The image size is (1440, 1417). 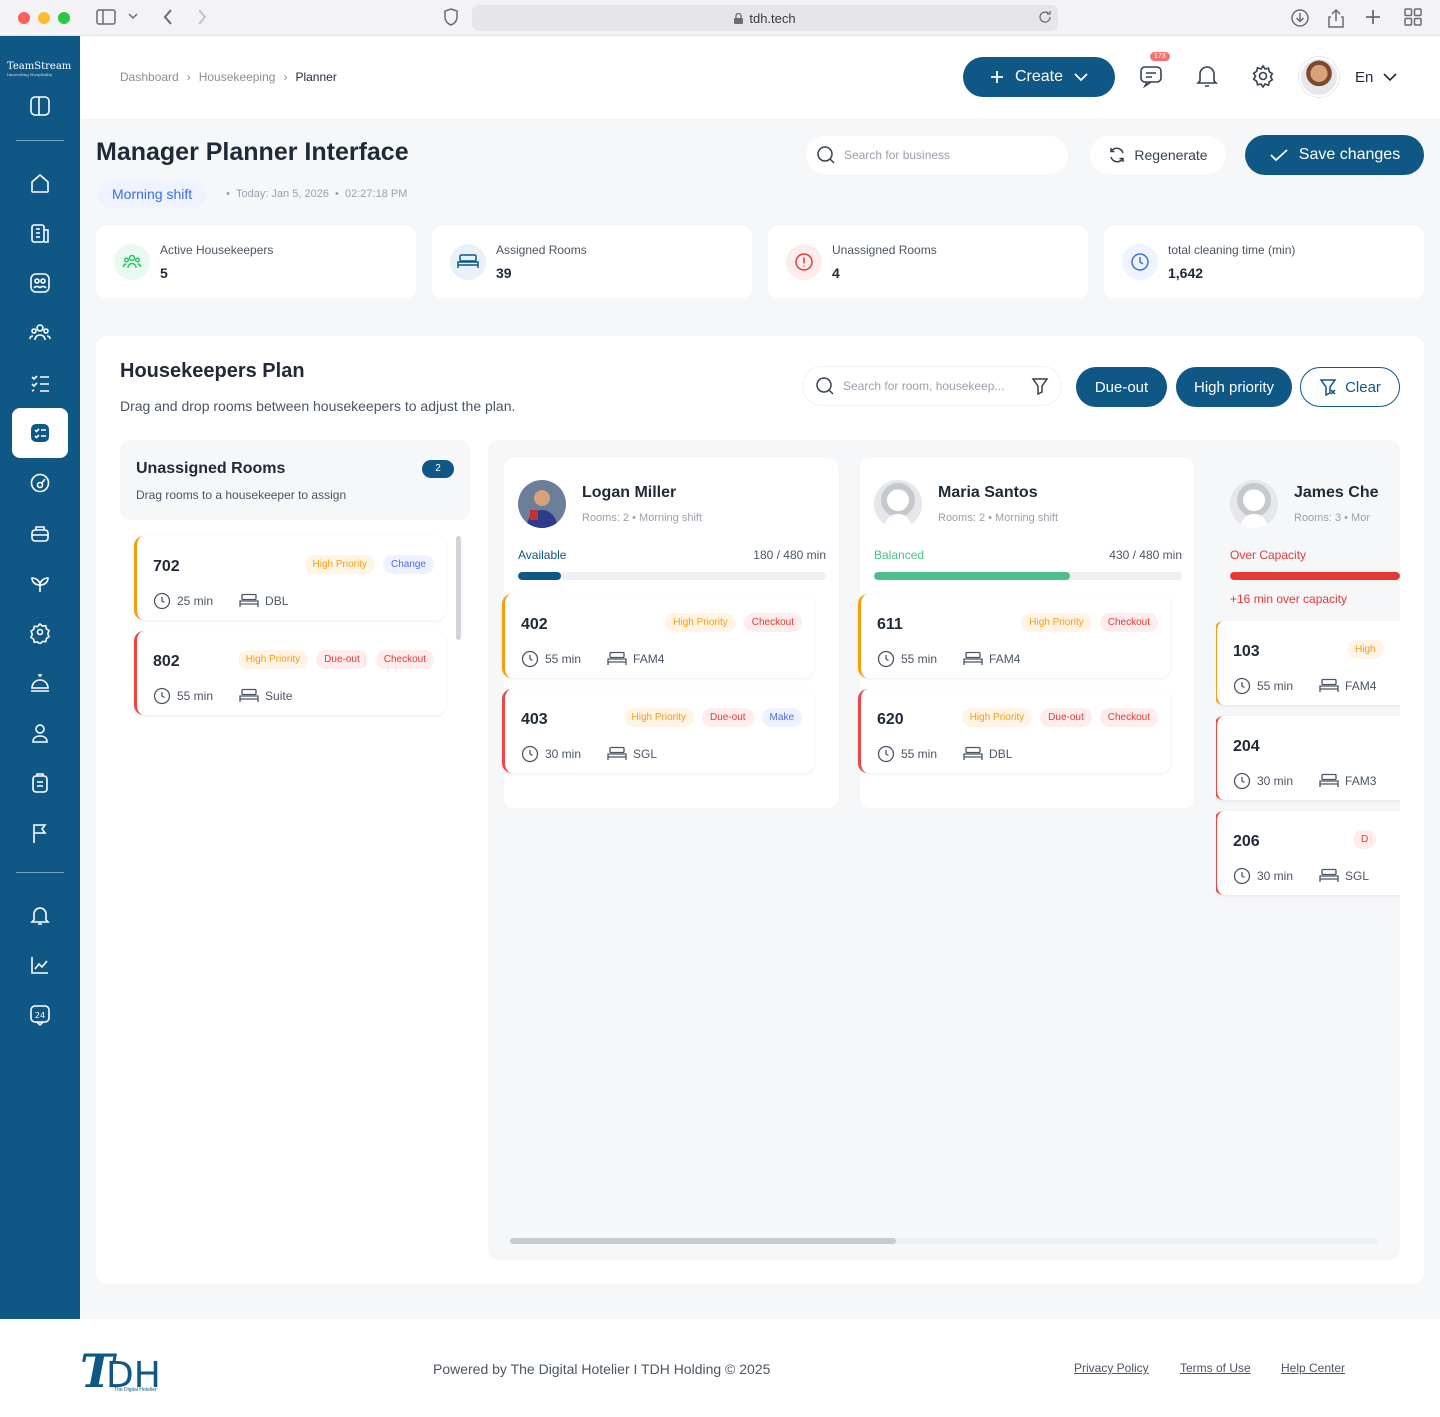 I want to click on forward-icon, so click(x=202, y=17).